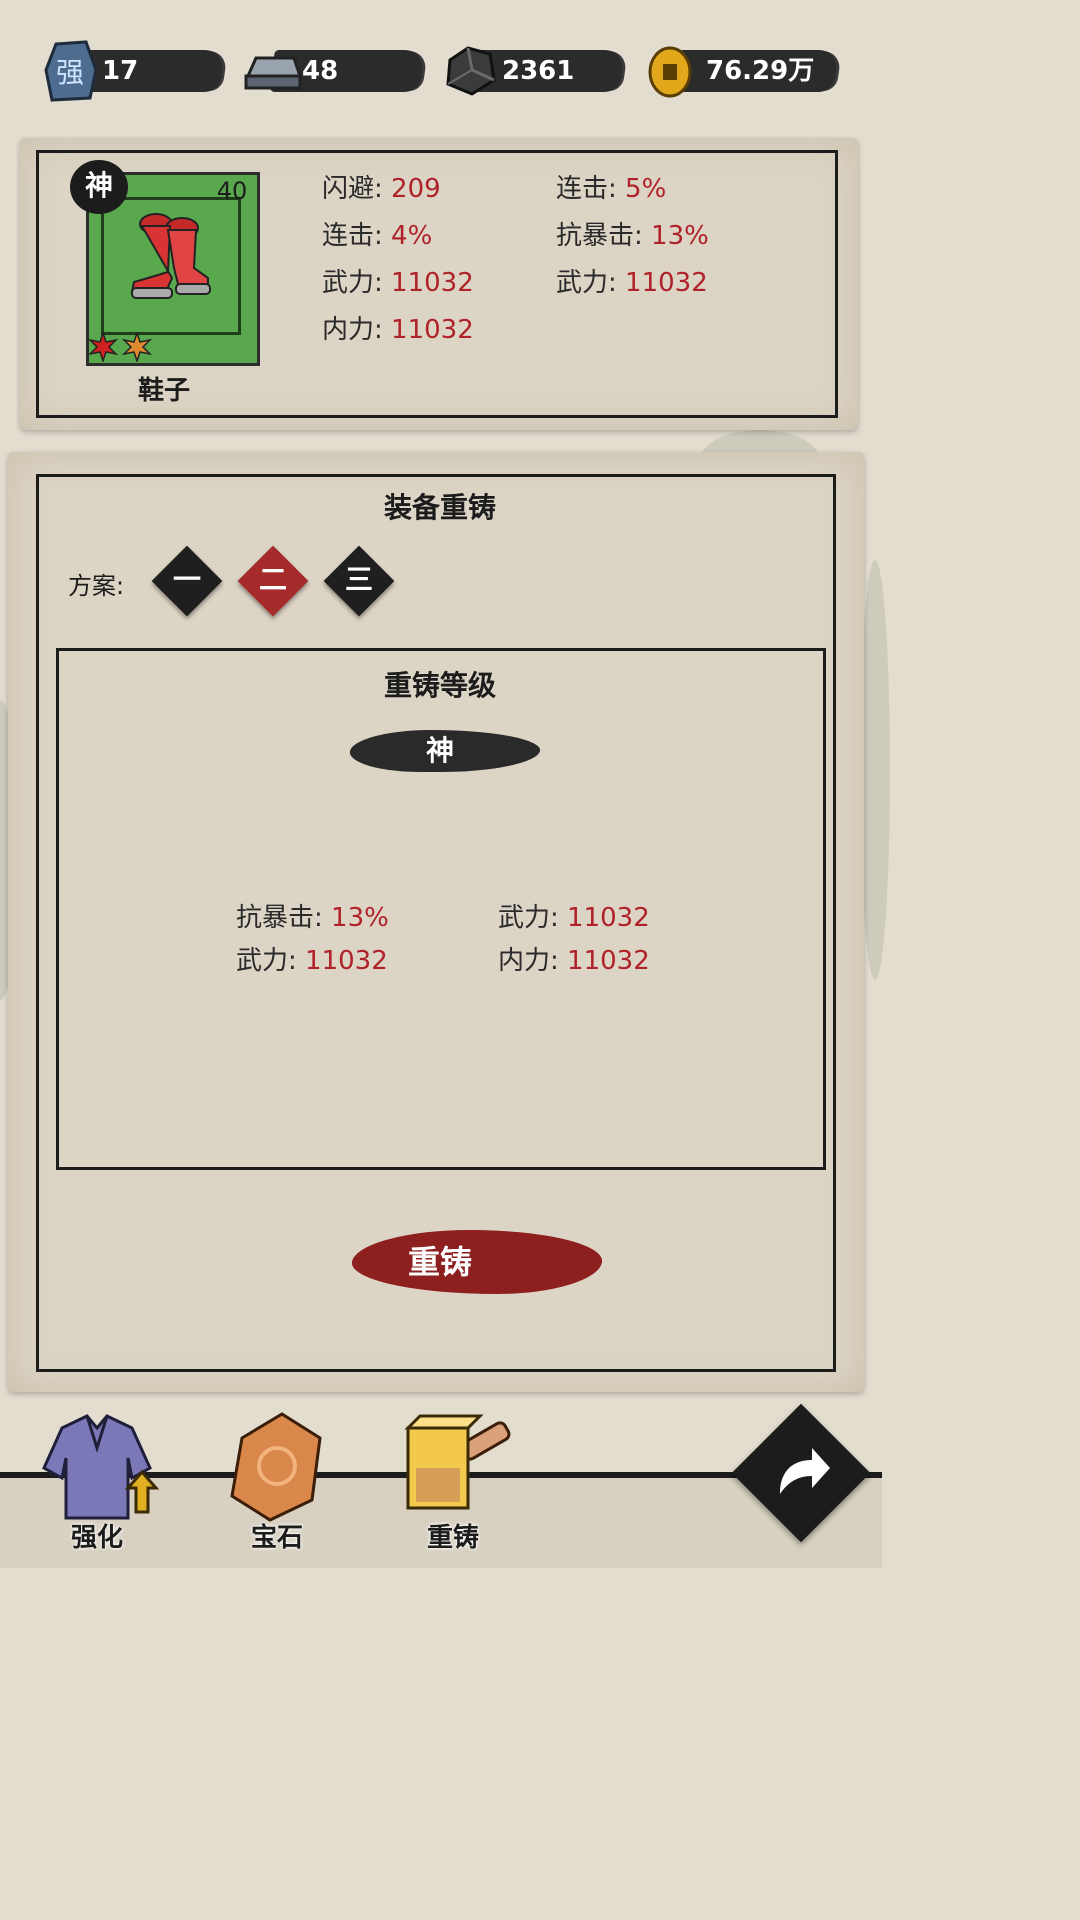 The height and width of the screenshot is (1920, 1080). What do you see at coordinates (670, 72) in the screenshot?
I see `gold-coin-icon` at bounding box center [670, 72].